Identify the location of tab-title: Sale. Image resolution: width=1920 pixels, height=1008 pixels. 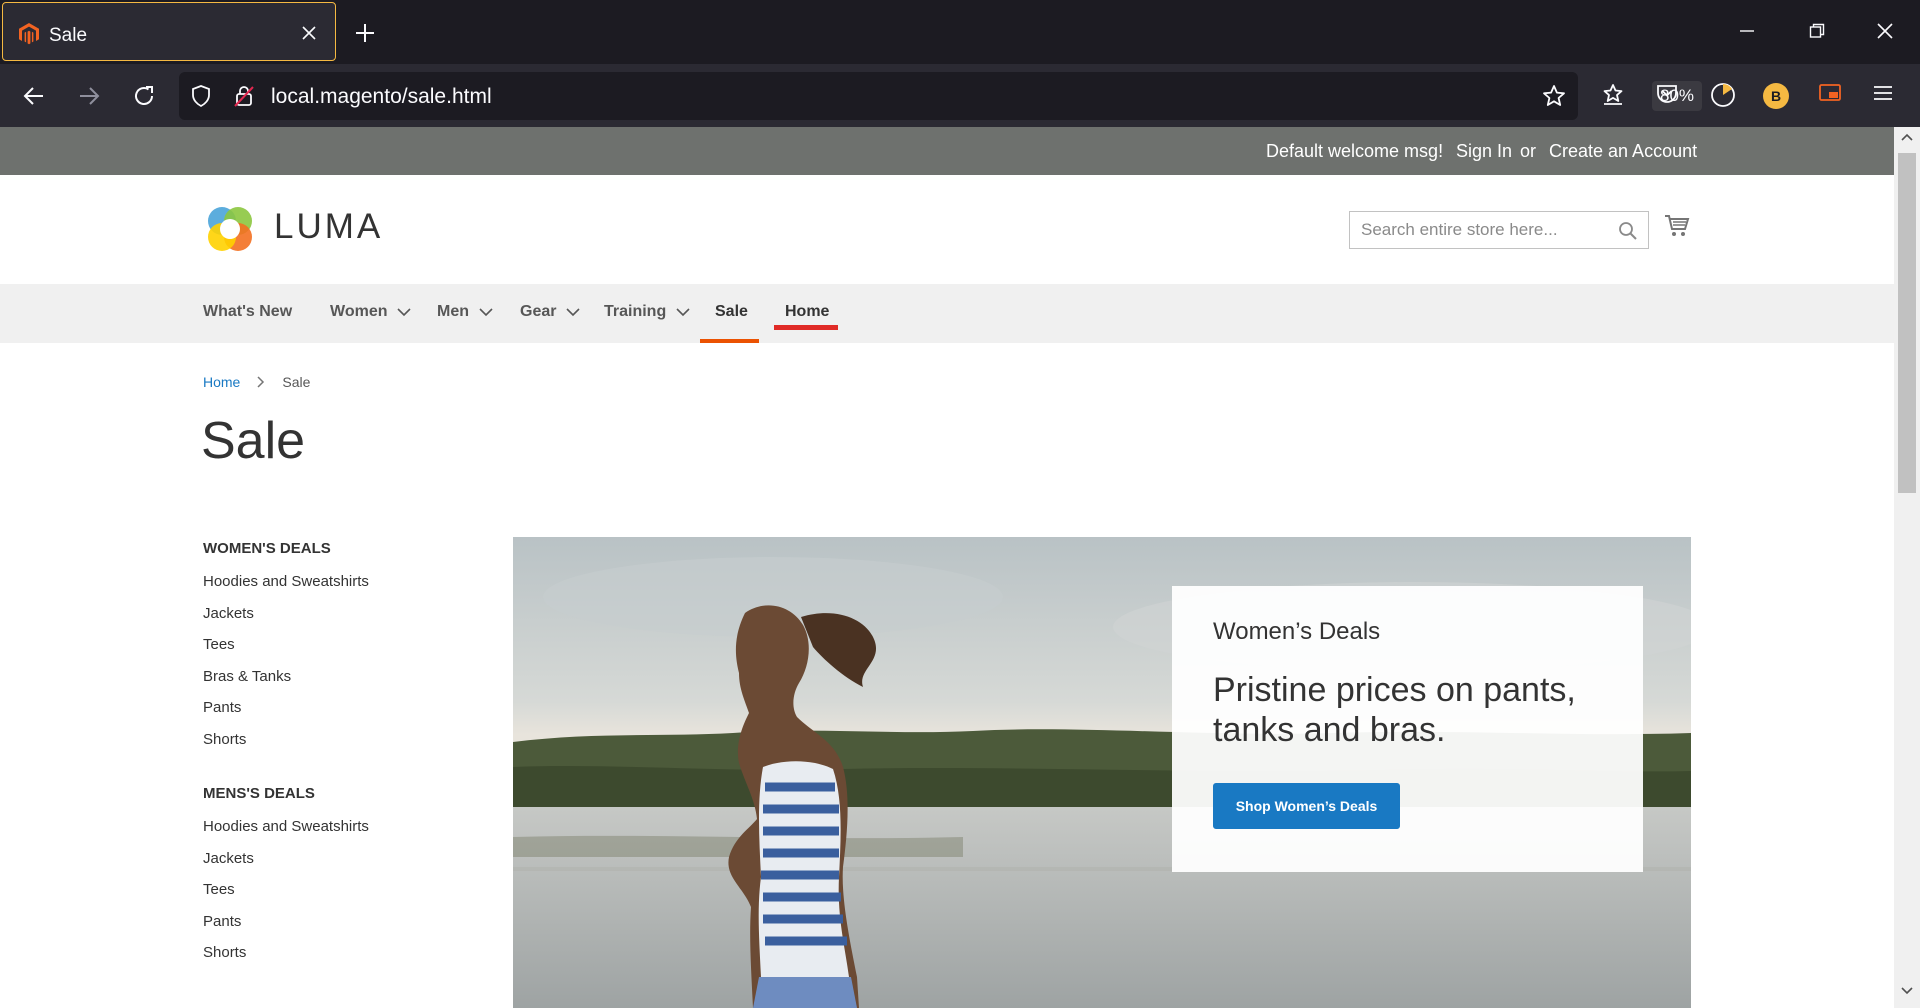
(68, 35).